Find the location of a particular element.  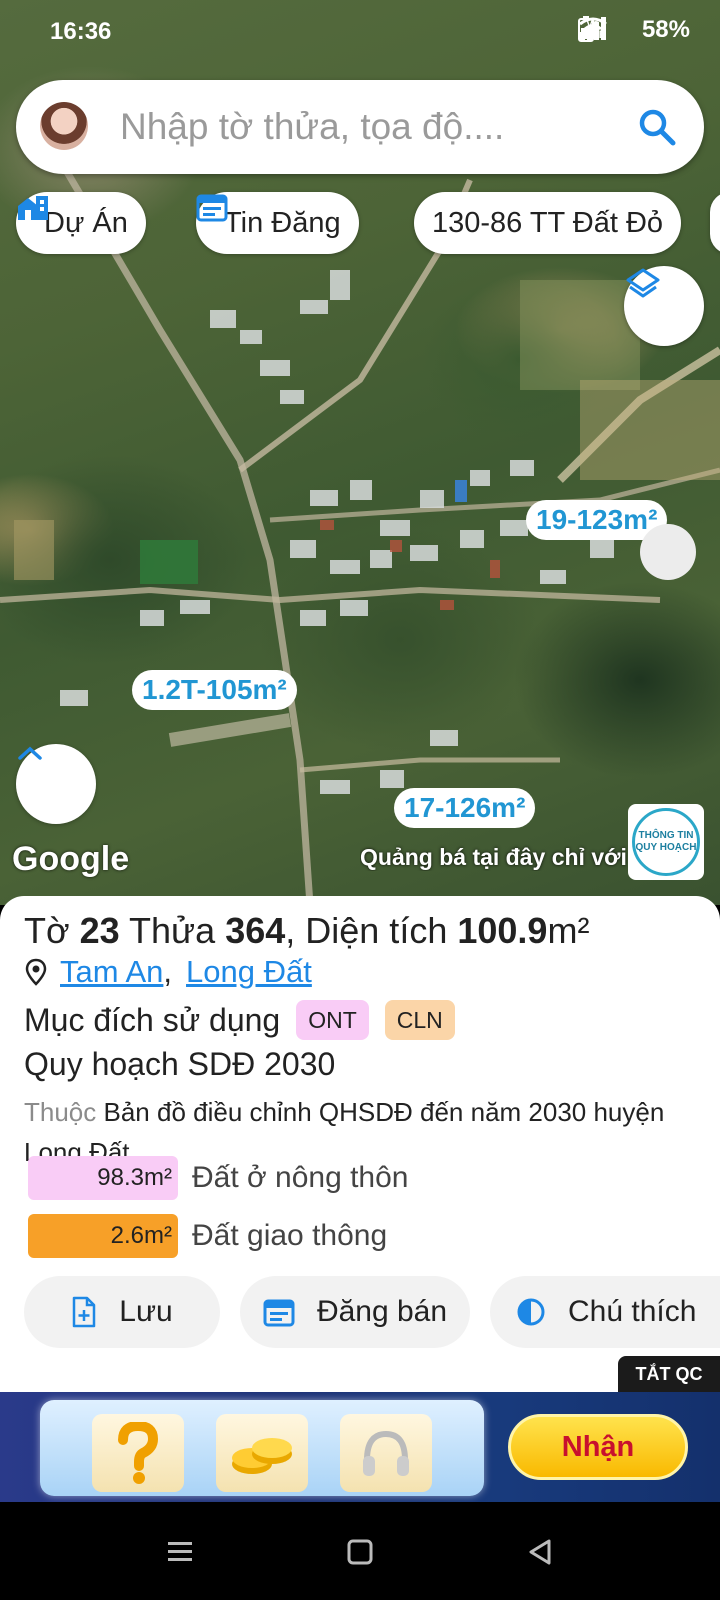

home-icon is located at coordinates (360, 1552).